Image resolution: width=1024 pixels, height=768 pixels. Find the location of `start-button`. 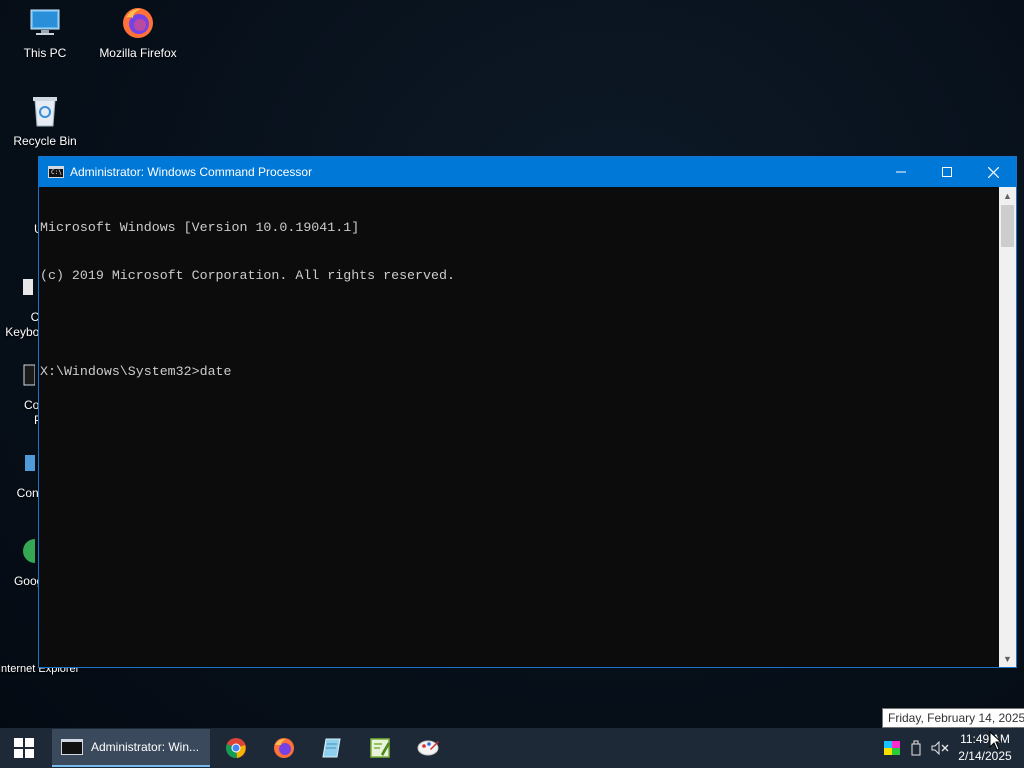

start-button is located at coordinates (24, 748).